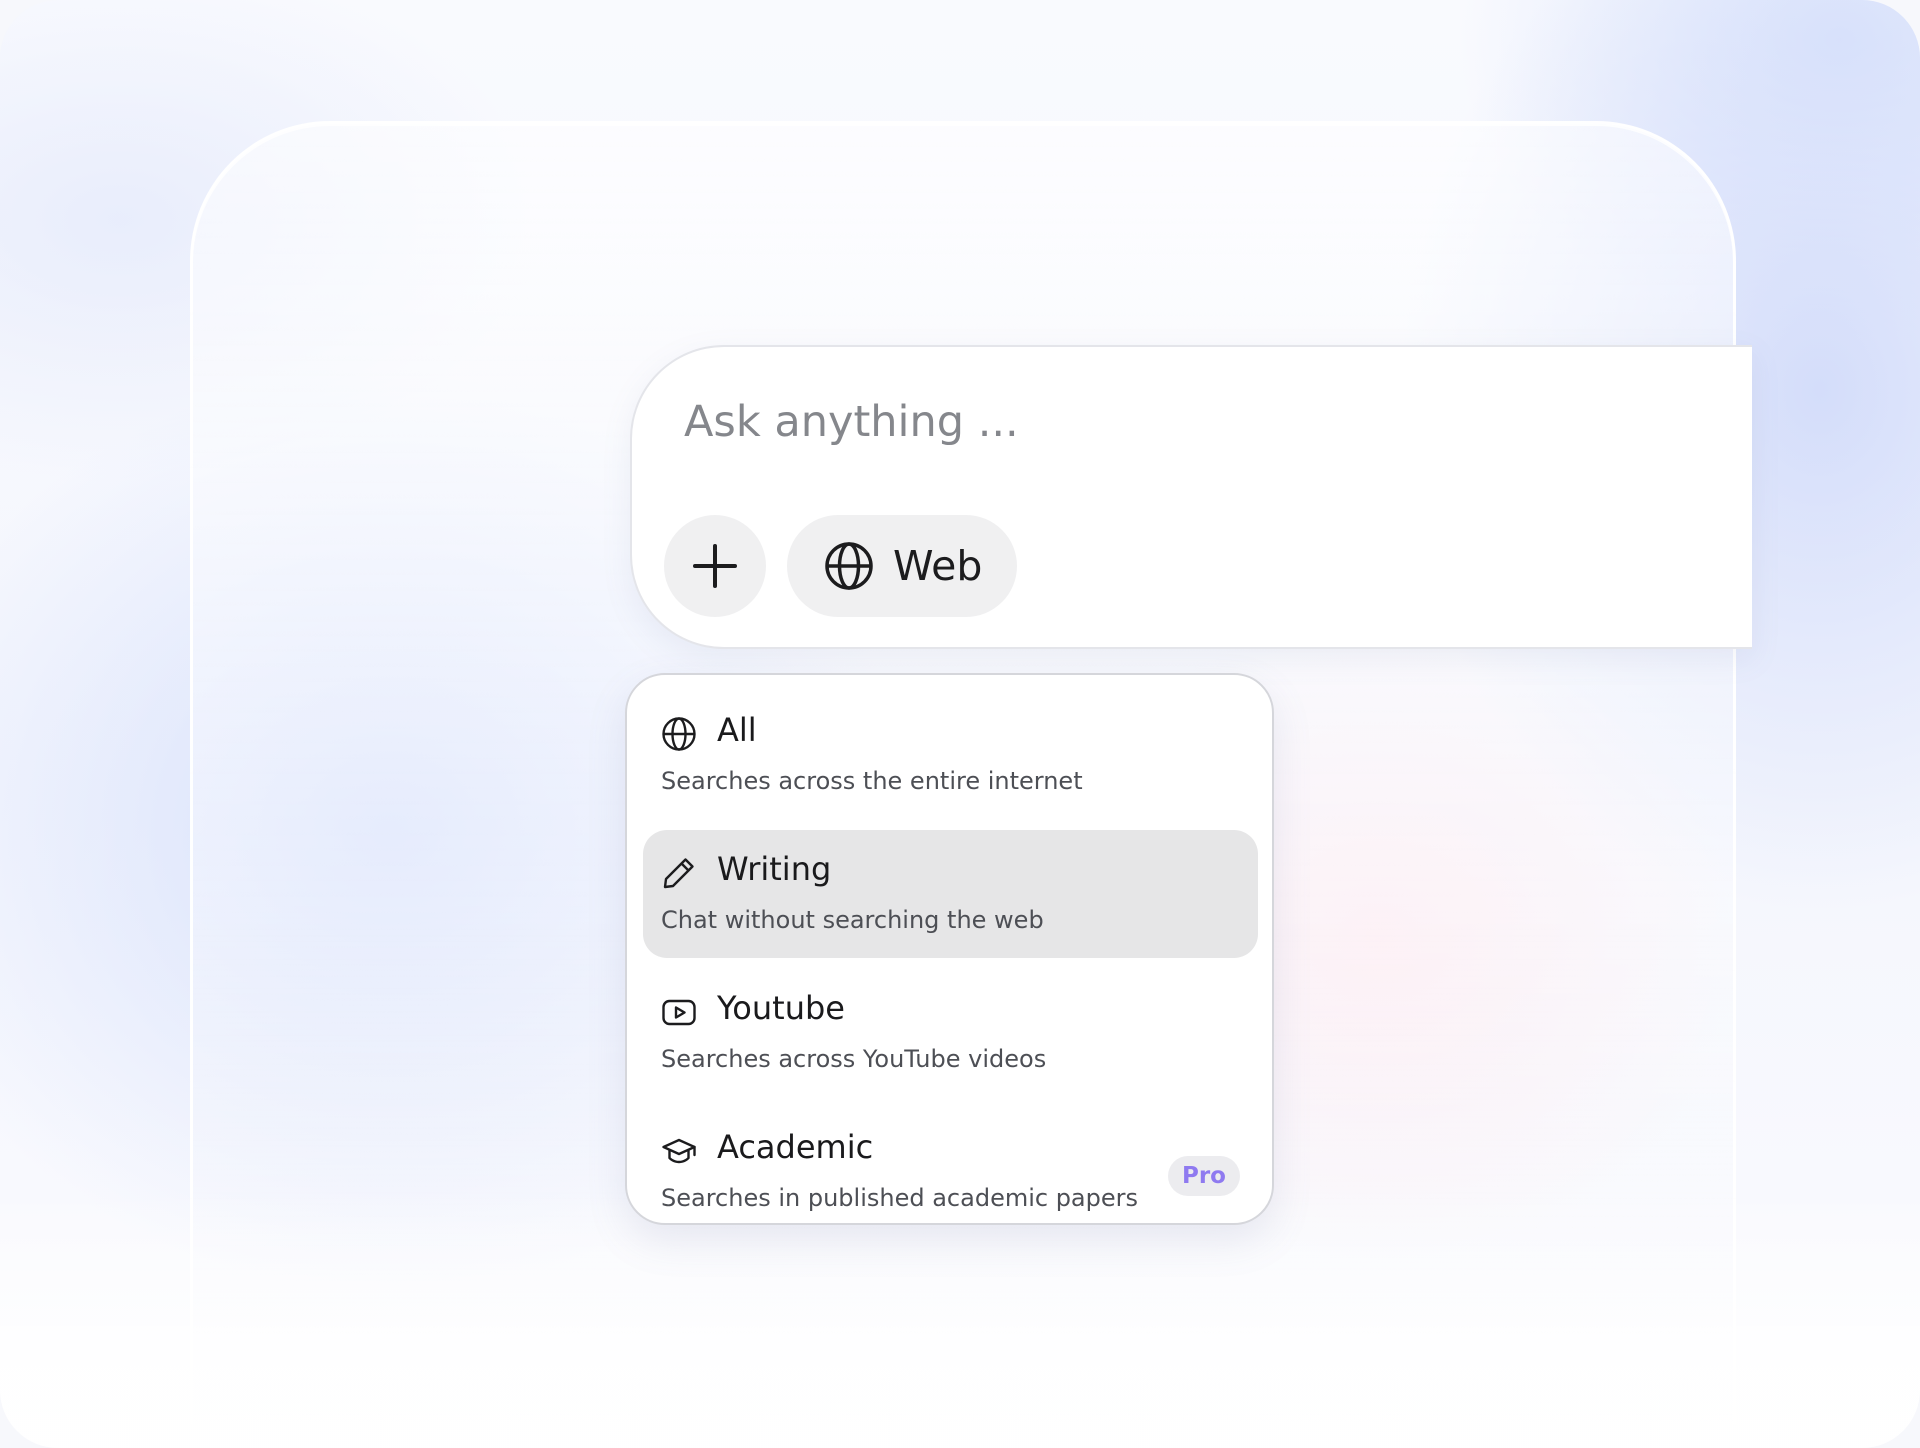 Image resolution: width=1920 pixels, height=1448 pixels. Describe the element at coordinates (854, 1059) in the screenshot. I see `menu-item-description: Searches across YouTube videos` at that location.